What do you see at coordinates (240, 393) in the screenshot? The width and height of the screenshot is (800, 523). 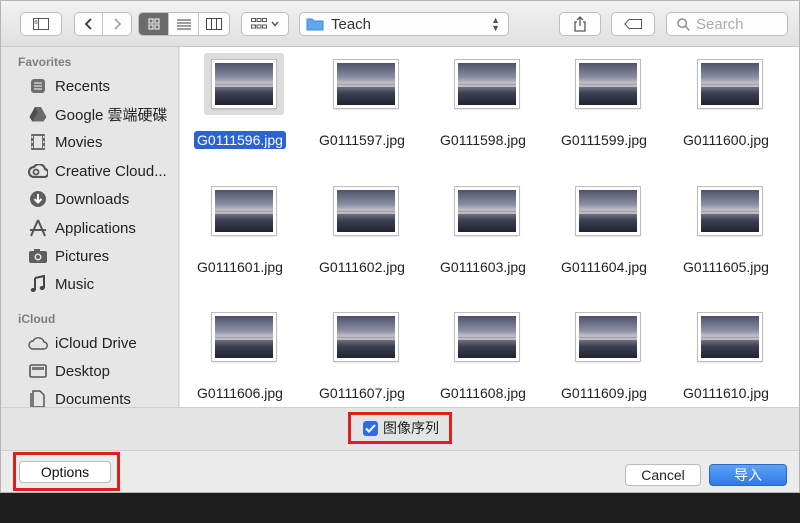 I see `file-name: G0111606.jpg` at bounding box center [240, 393].